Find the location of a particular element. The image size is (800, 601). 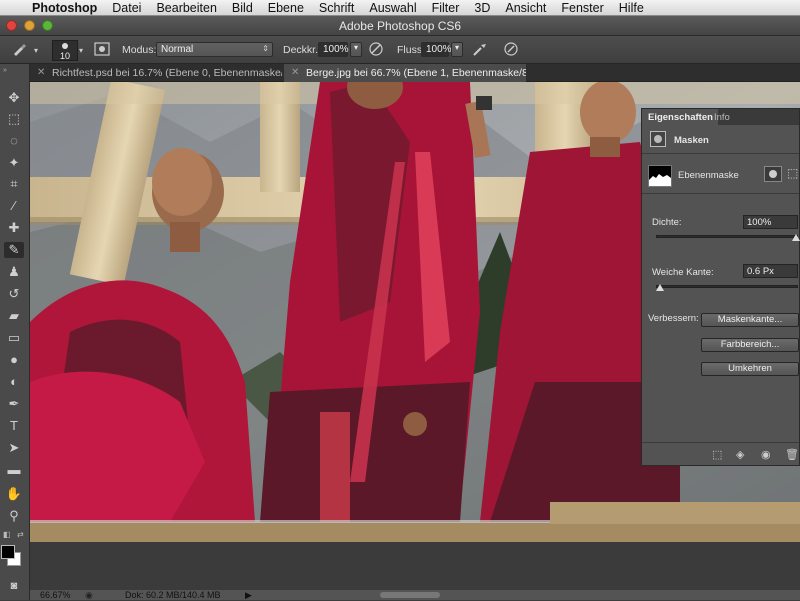

opacity-slider-chevron-down-icon: ▾ is located at coordinates (356, 49).